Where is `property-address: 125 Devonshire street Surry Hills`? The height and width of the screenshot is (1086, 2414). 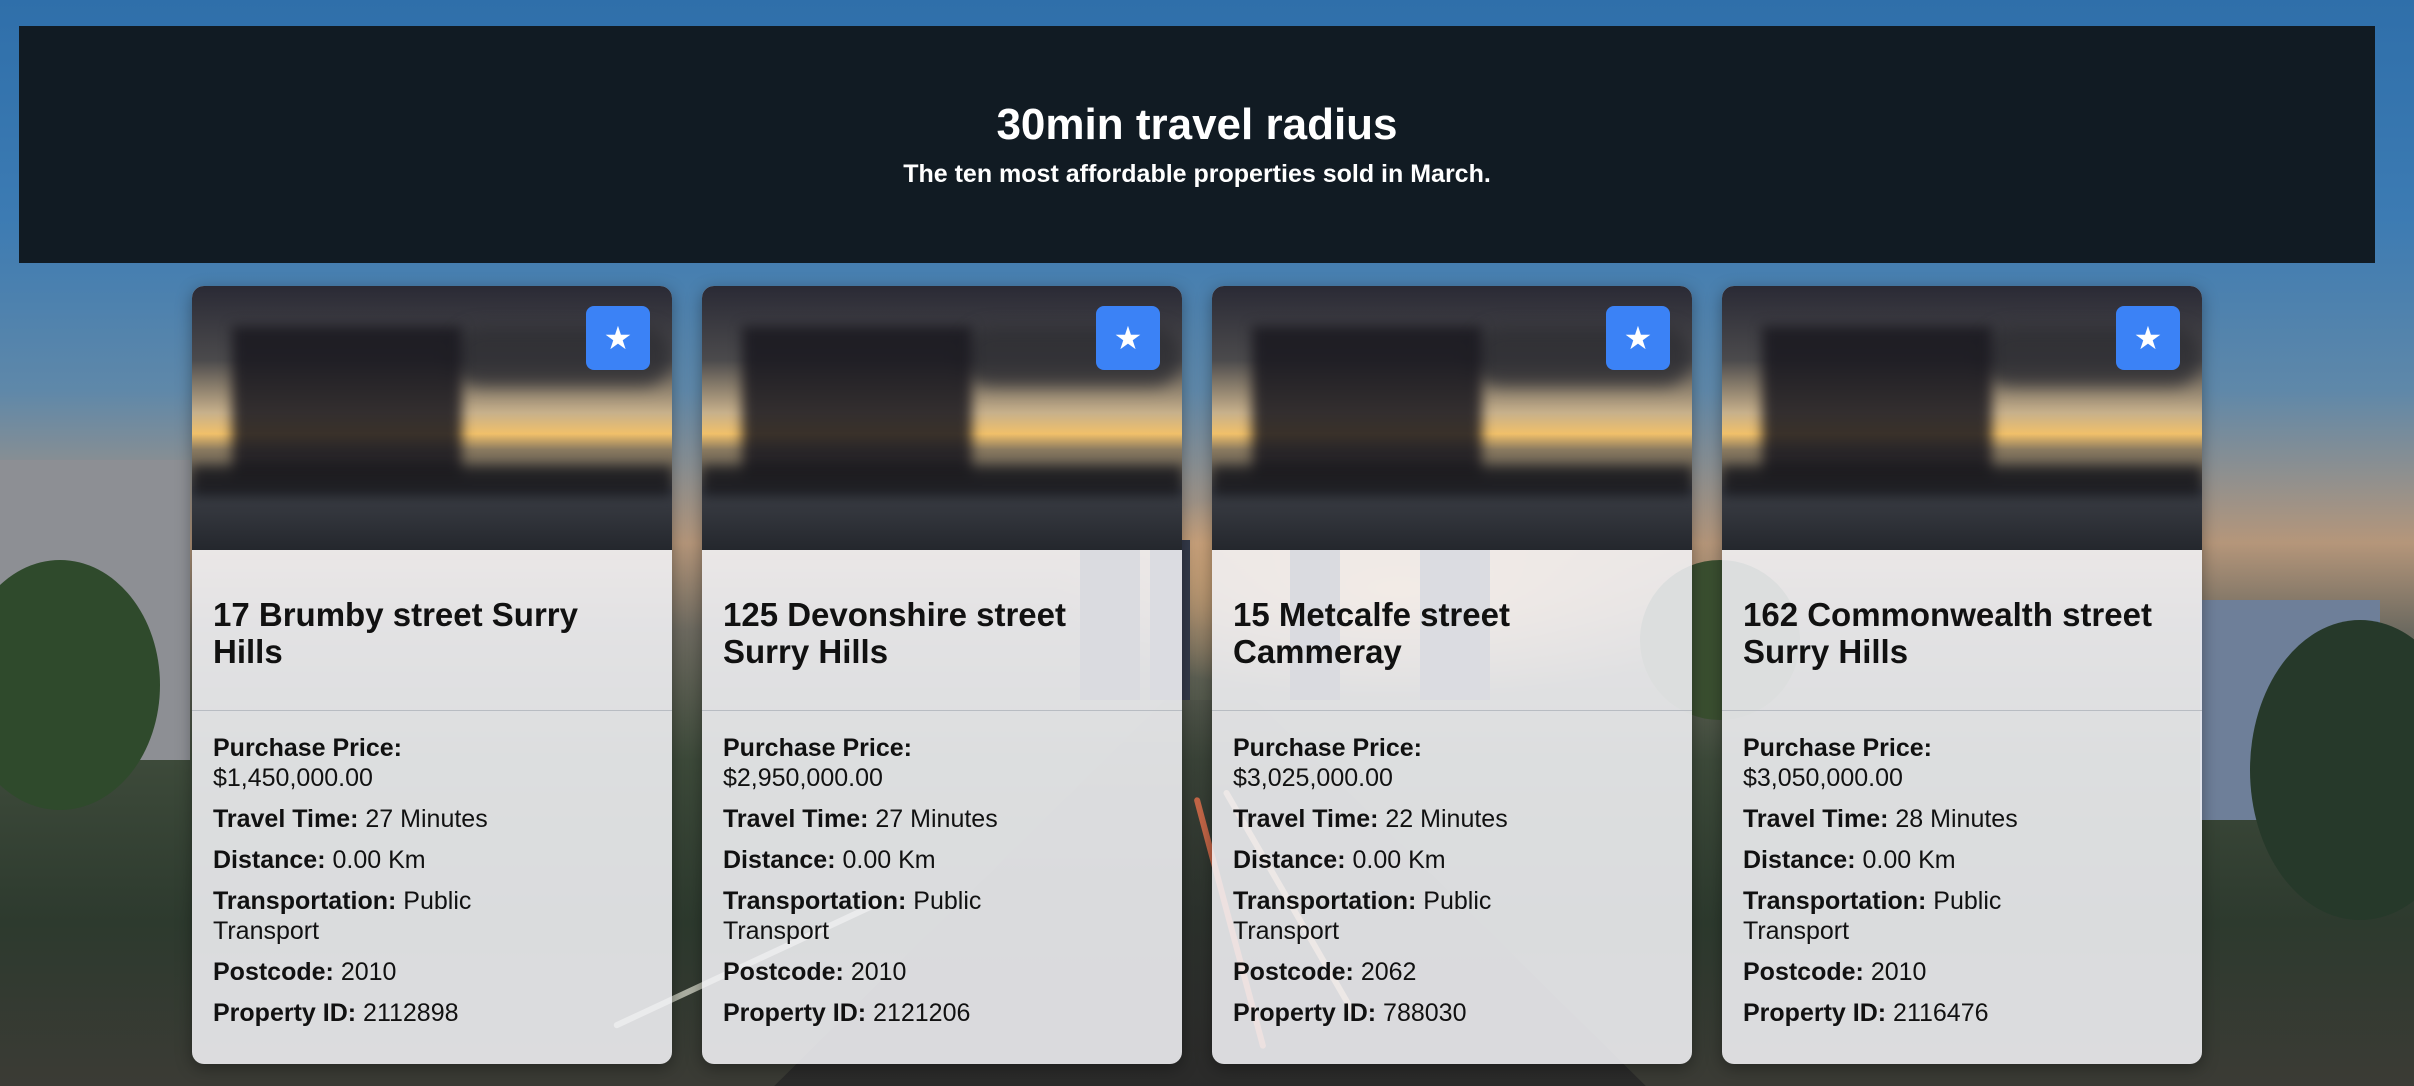
property-address: 125 Devonshire street Surry Hills is located at coordinates (895, 633).